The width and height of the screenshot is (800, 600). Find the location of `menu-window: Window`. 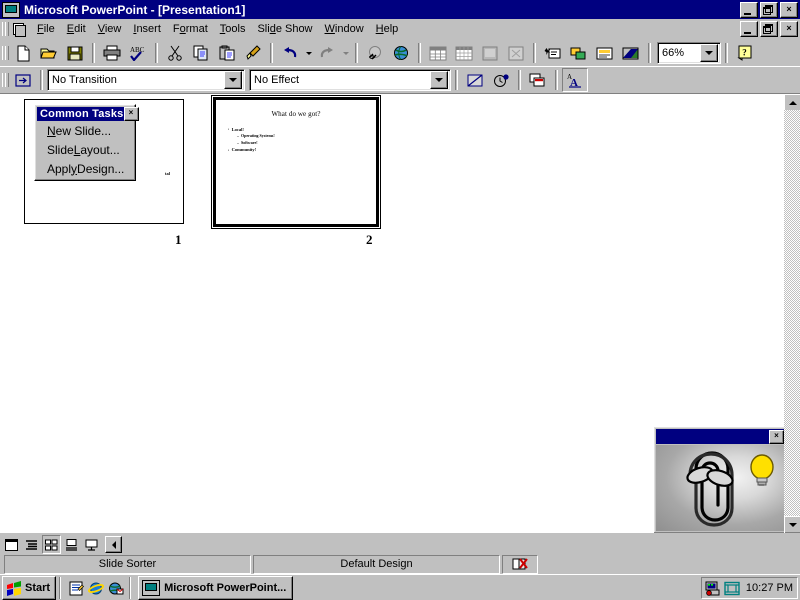

menu-window: Window is located at coordinates (344, 29).